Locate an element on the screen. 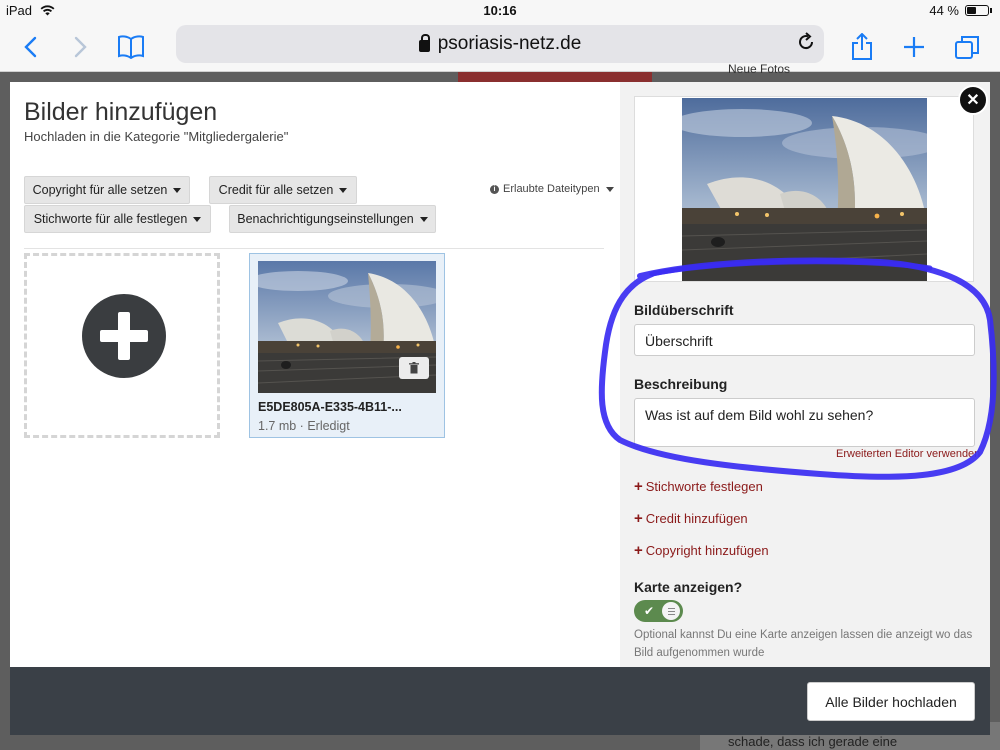 The height and width of the screenshot is (750, 1000). allowed-filetypes-dropdown: i Erlaubte Dateitypen is located at coordinates (552, 189).